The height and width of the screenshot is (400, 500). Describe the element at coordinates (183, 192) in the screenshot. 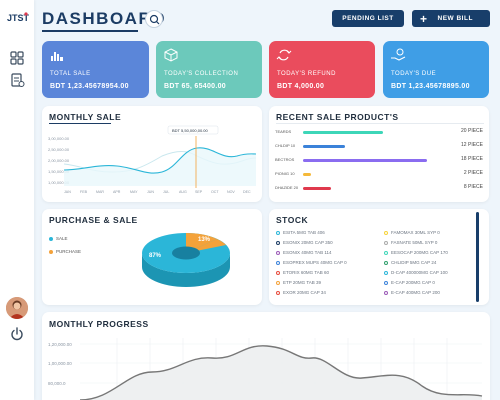

I see `svg-text: AUG` at that location.